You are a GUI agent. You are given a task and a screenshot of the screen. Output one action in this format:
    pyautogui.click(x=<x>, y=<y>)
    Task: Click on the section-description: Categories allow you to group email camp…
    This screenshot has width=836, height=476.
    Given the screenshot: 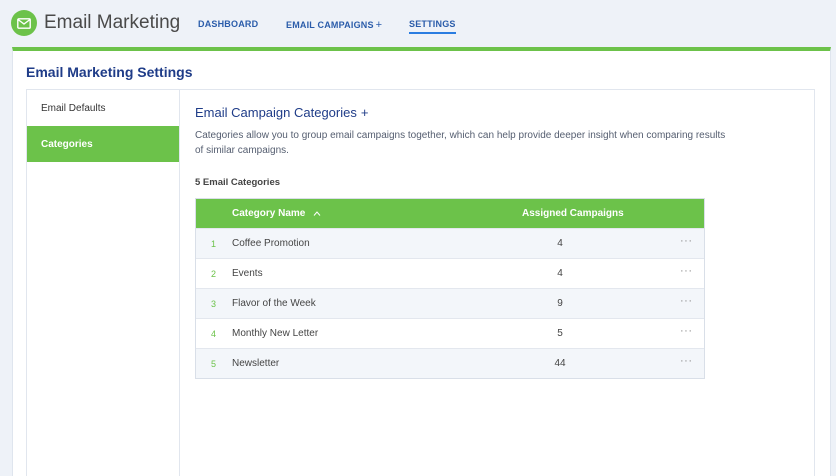 What is the action you would take?
    pyautogui.click(x=460, y=143)
    